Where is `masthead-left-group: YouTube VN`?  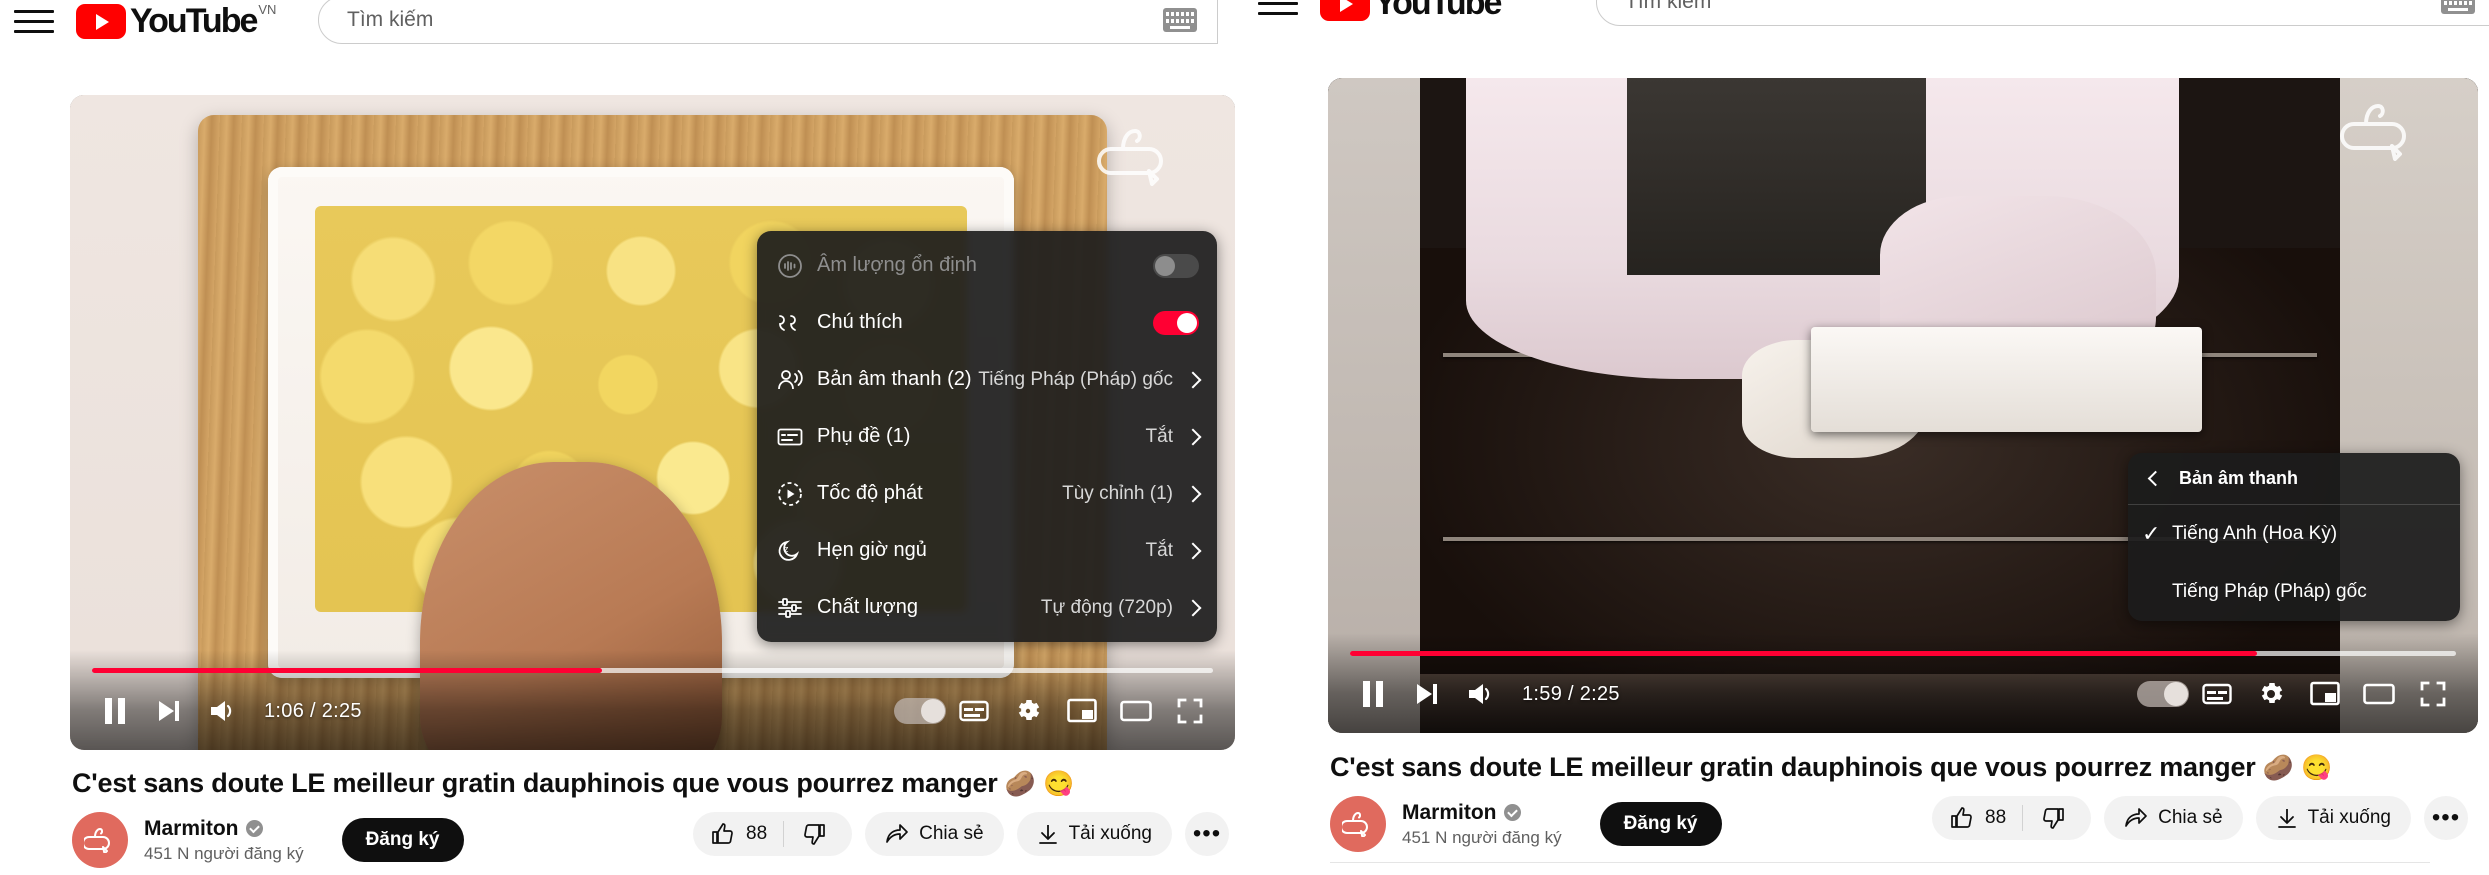 masthead-left-group: YouTube VN is located at coordinates (145, 20).